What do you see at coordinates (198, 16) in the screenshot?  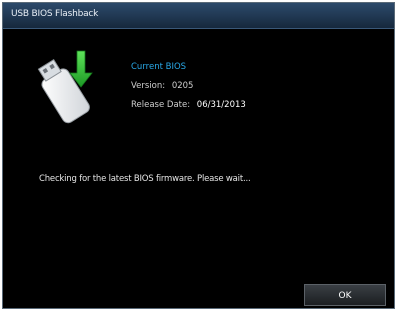 I see `title-bar: USB BIOS Flashback` at bounding box center [198, 16].